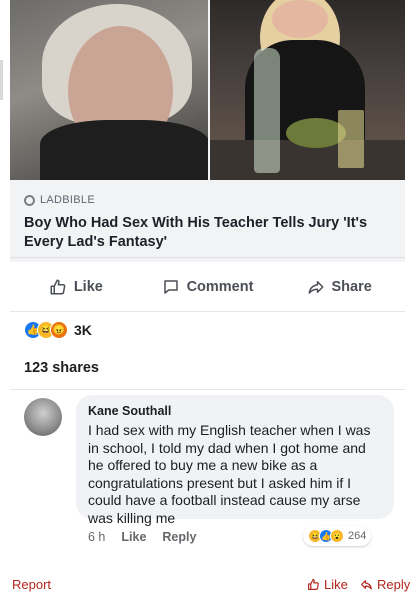 Image resolution: width=419 pixels, height=600 pixels. I want to click on comment-author: Kane Southall, so click(236, 411).